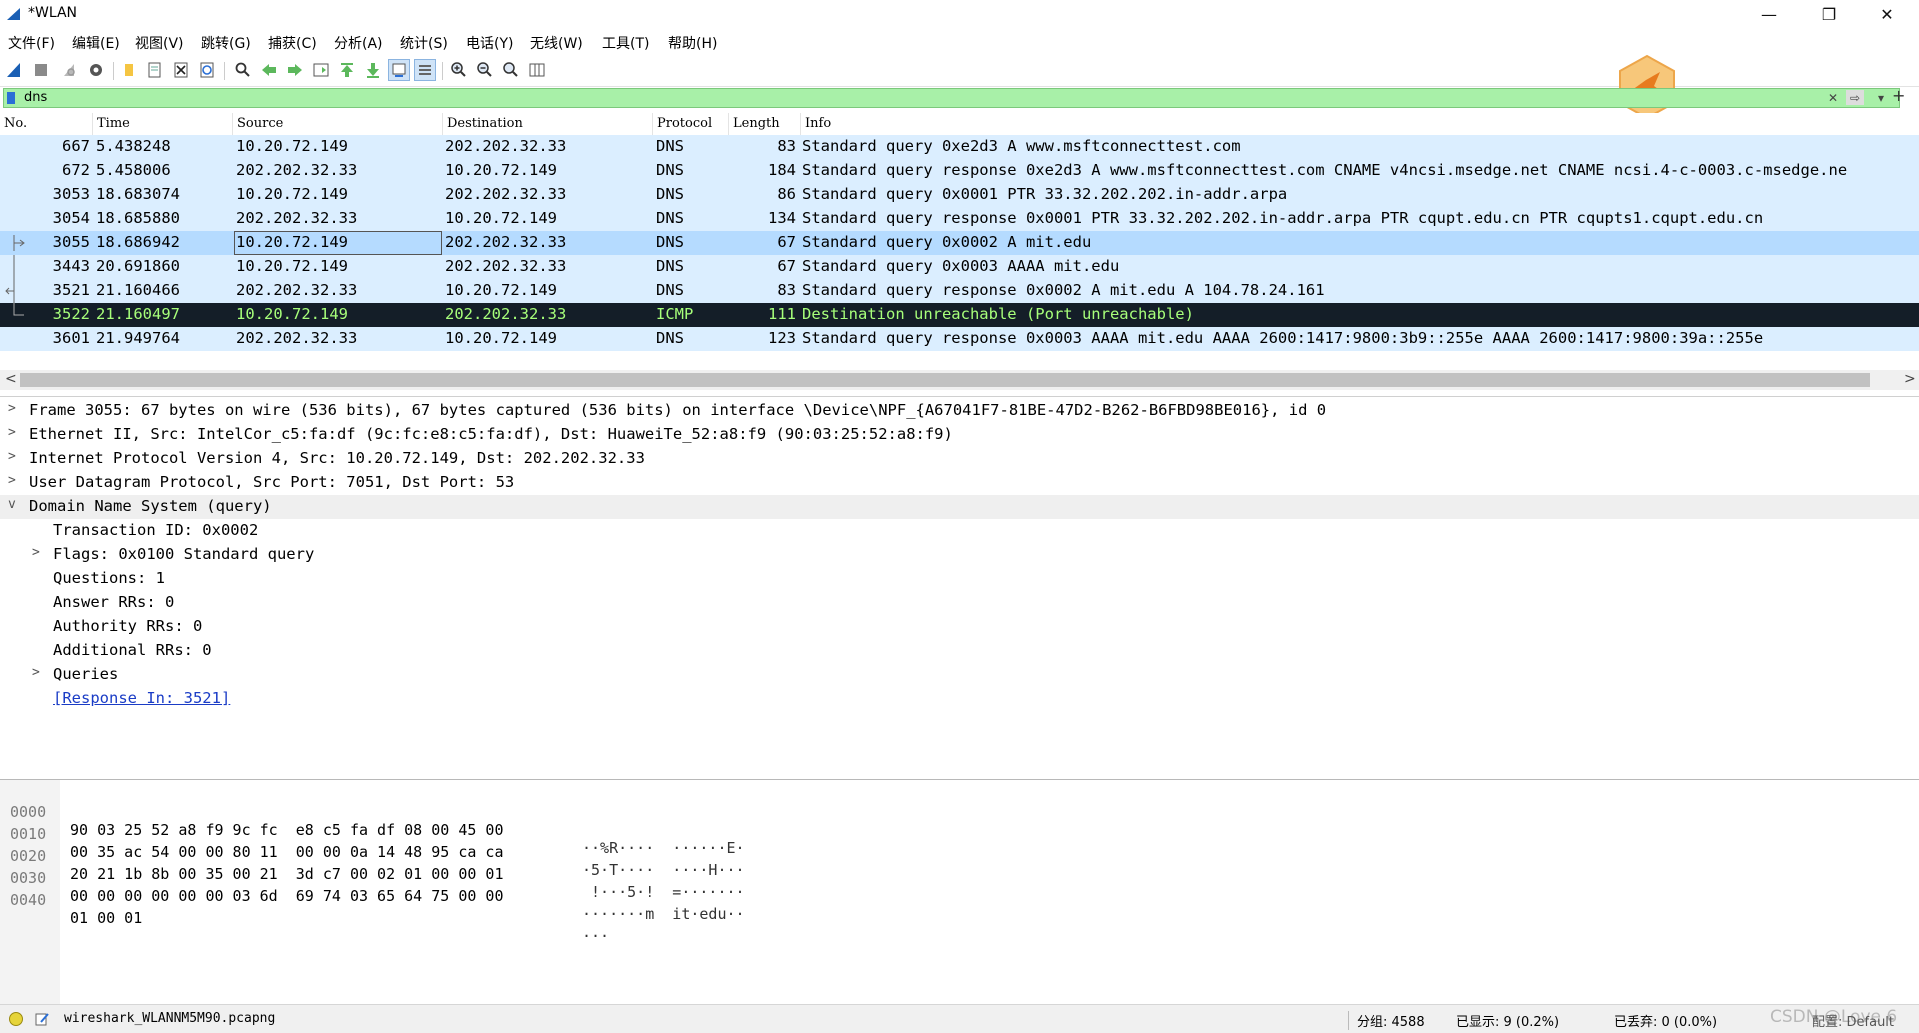  I want to click on shark-fin-start-icon, so click(14, 70).